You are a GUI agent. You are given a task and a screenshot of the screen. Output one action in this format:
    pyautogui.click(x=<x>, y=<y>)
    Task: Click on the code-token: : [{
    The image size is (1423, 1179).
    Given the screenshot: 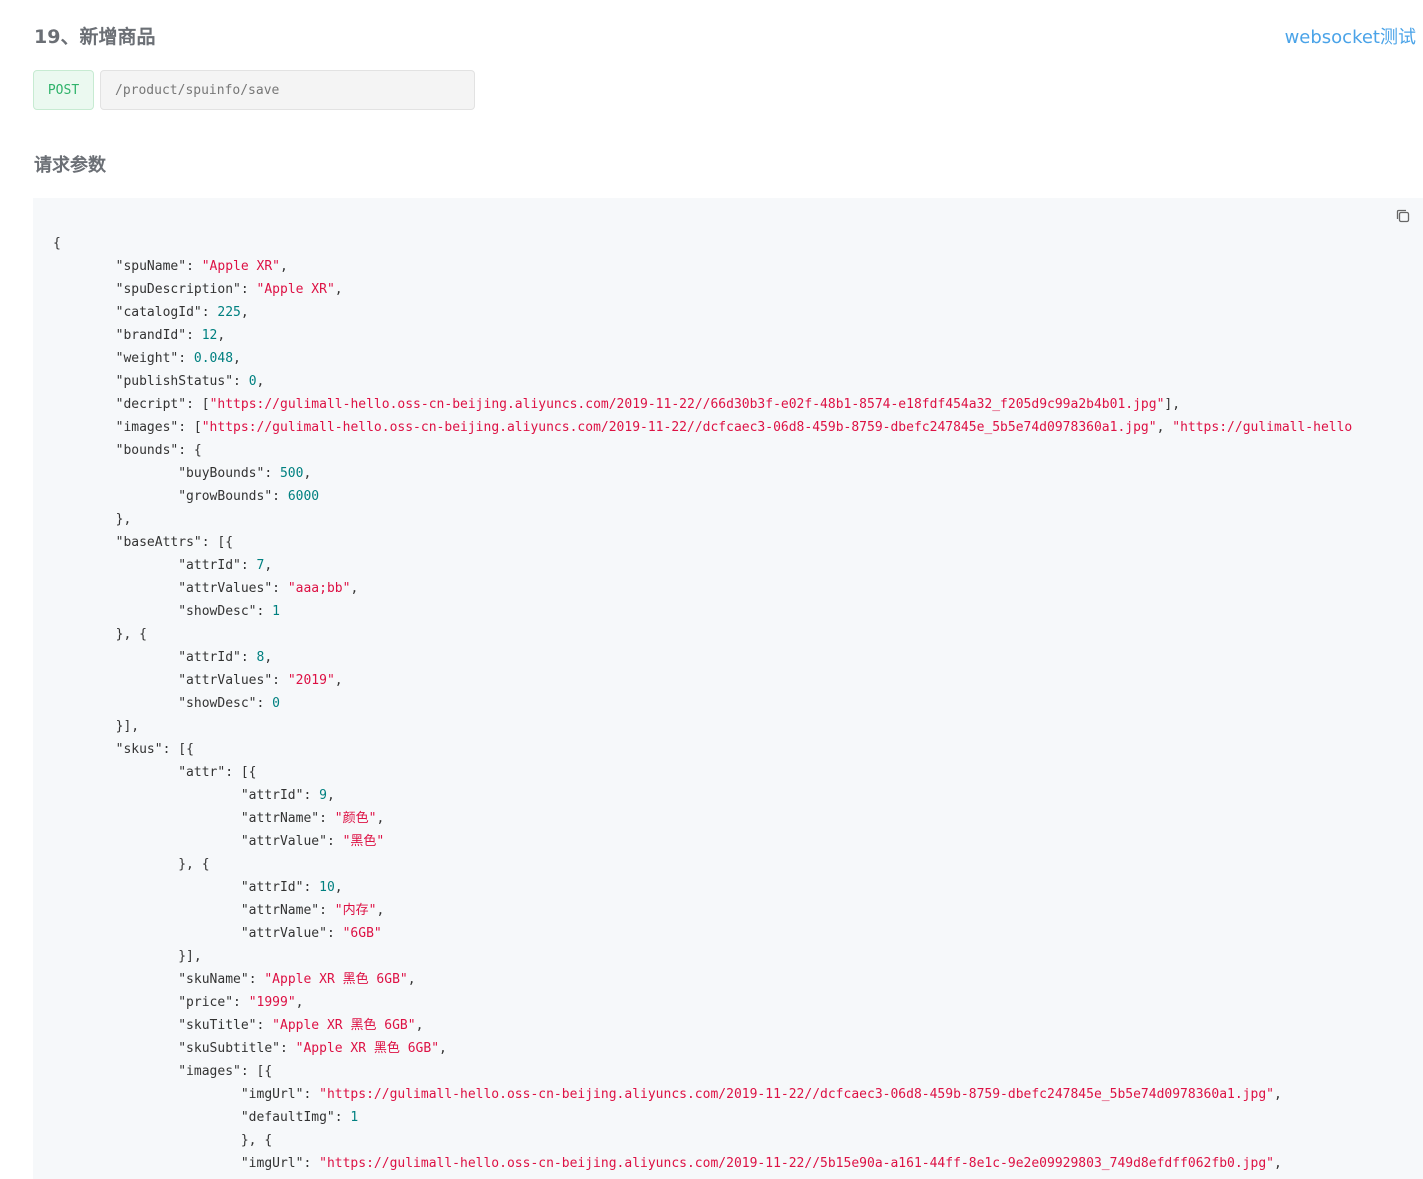 What is the action you would take?
    pyautogui.click(x=217, y=542)
    